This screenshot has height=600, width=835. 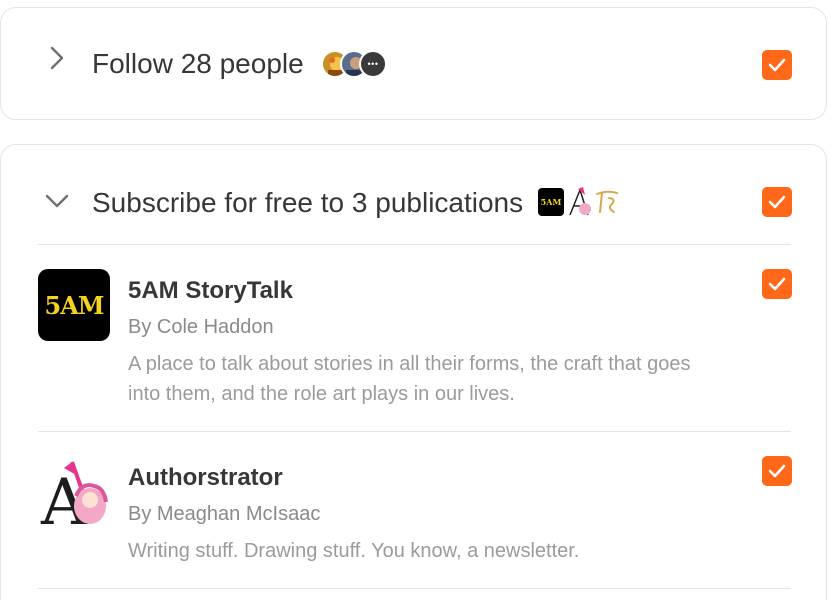 I want to click on 5am-storytalk-logo: 5AM, so click(x=74, y=305).